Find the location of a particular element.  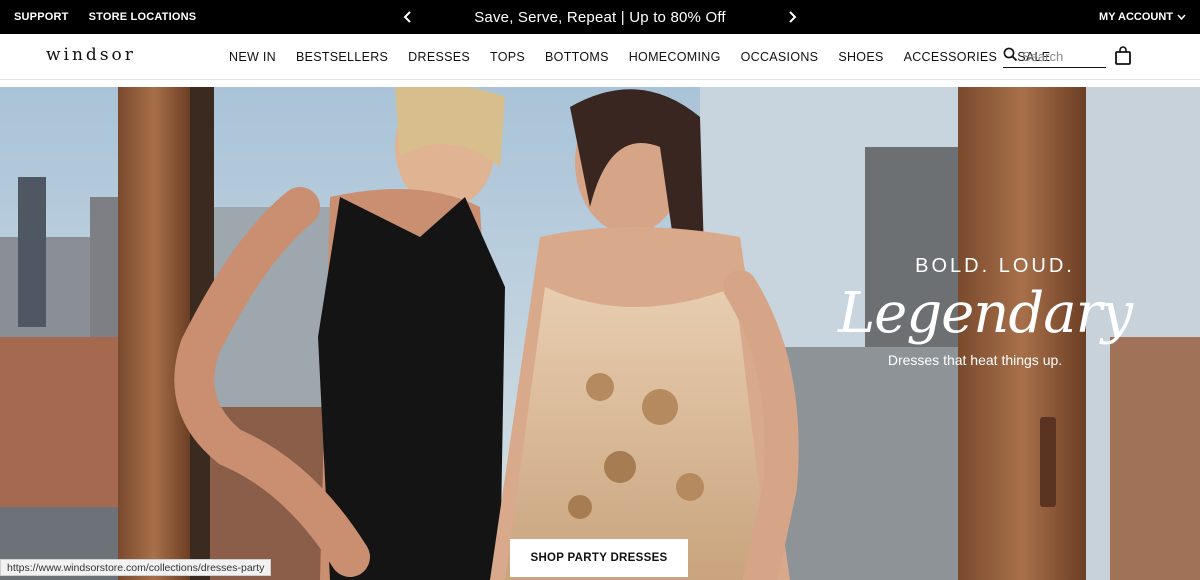

search-box is located at coordinates (1054, 57).